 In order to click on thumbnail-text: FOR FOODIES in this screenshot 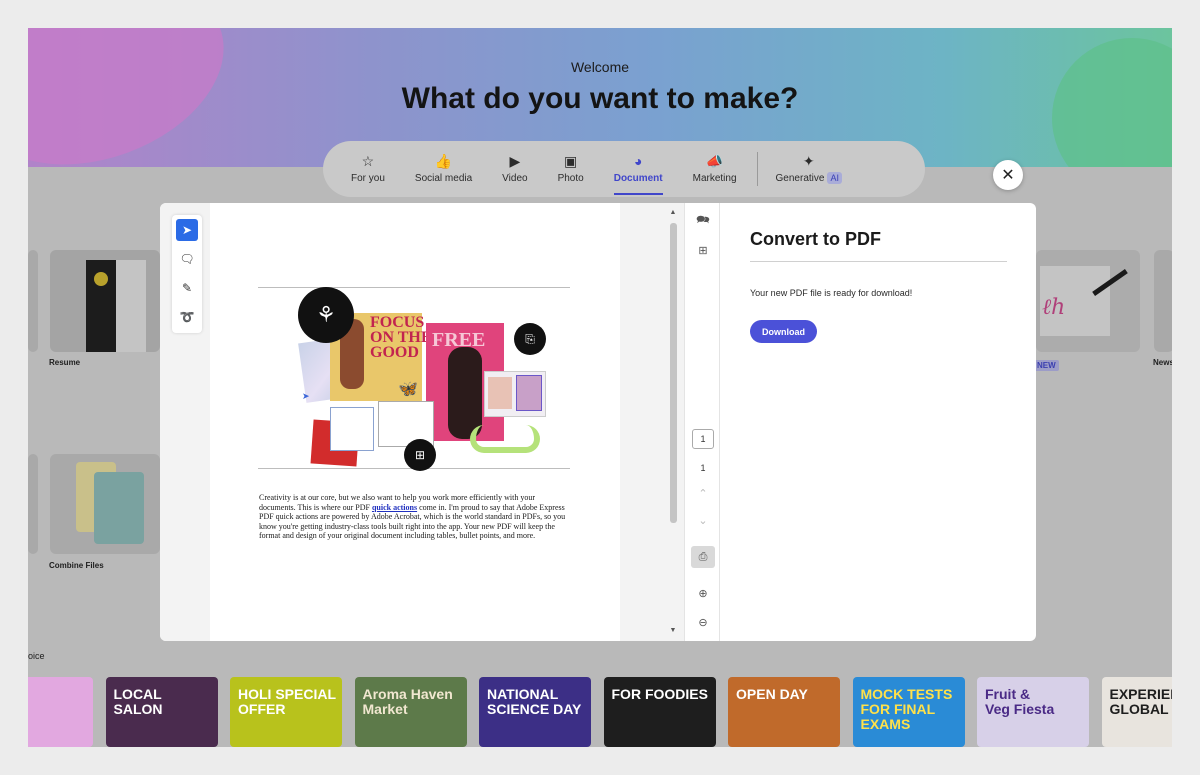, I will do `click(659, 694)`.